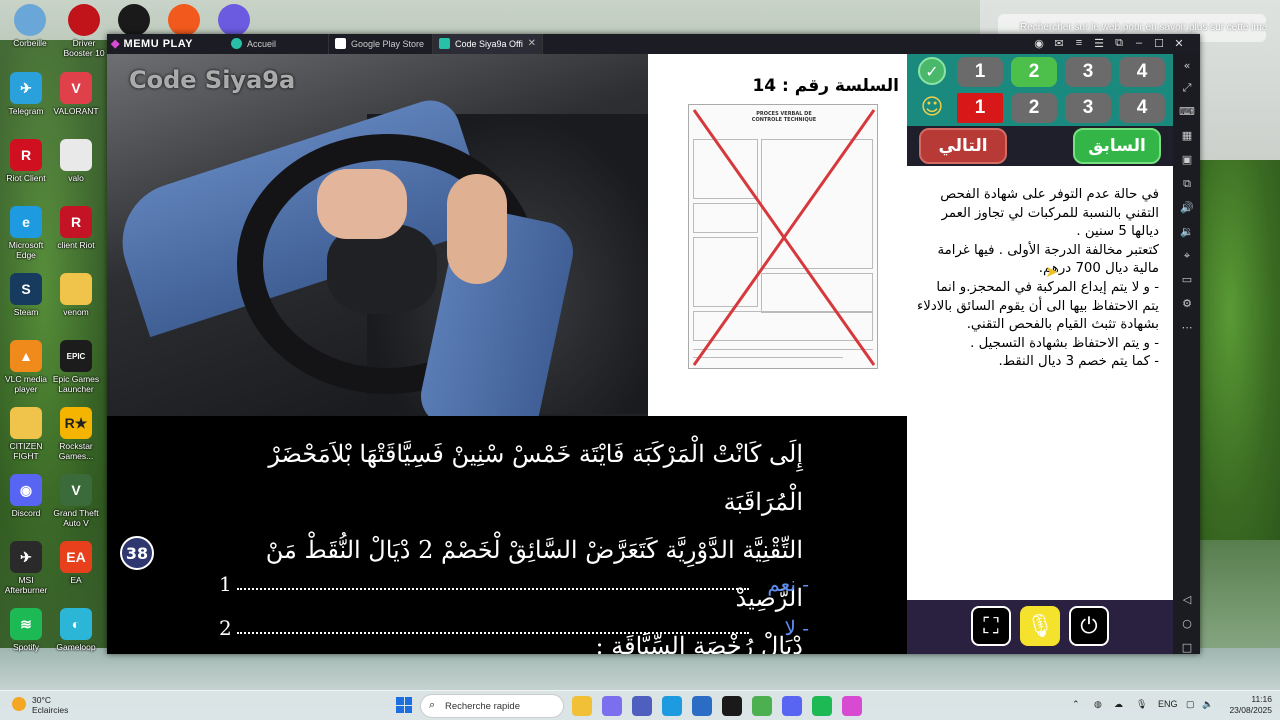 The height and width of the screenshot is (720, 1280). What do you see at coordinates (381, 44) in the screenshot?
I see `tab-google-play-store: Google Play Store` at bounding box center [381, 44].